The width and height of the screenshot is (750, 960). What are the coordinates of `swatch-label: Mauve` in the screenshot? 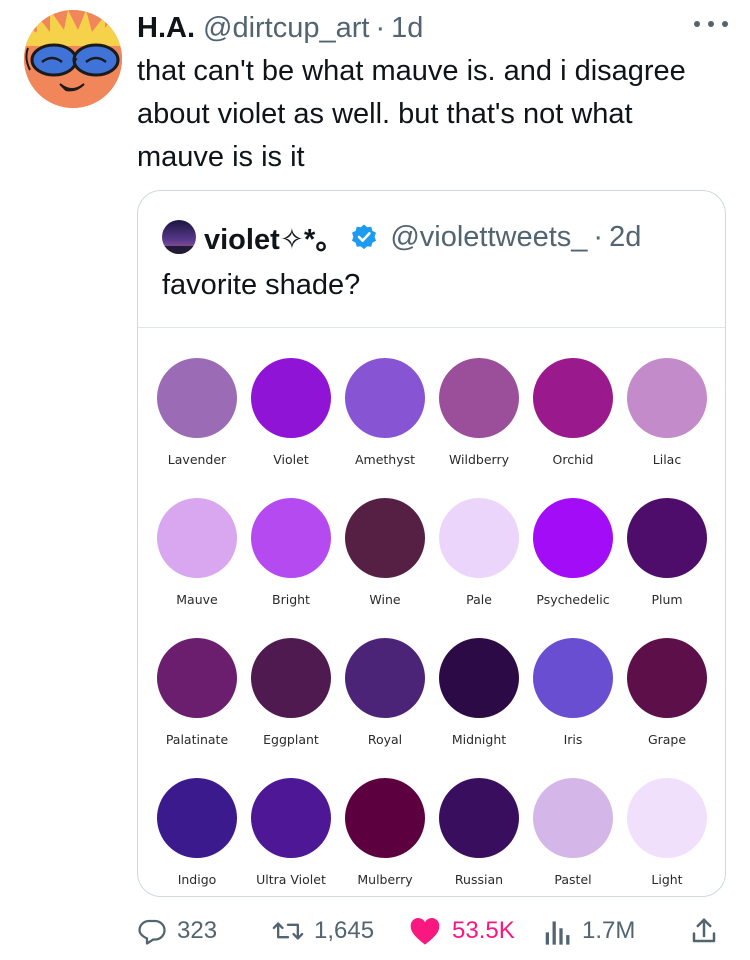 It's located at (197, 599).